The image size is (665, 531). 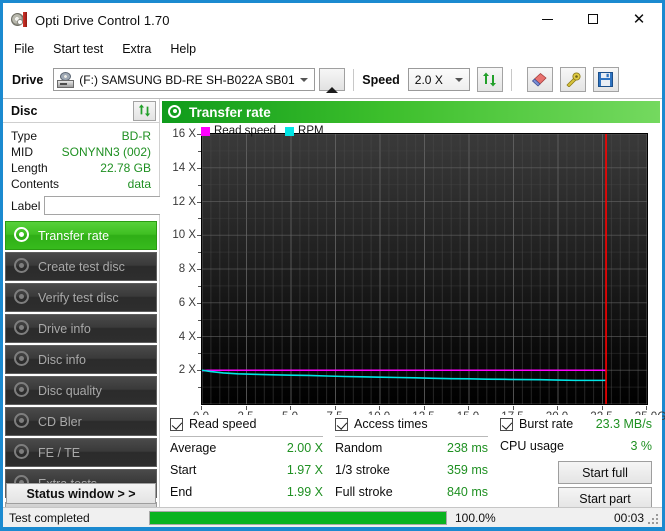 I want to click on access-times-checkbox-row: Access times, so click(x=422, y=424).